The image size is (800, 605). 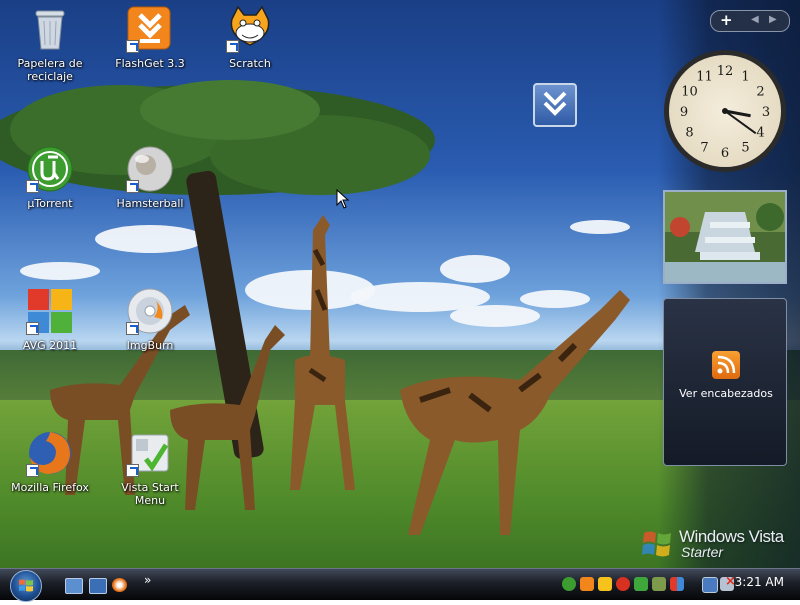 What do you see at coordinates (50, 70) in the screenshot?
I see `desktop-icon-label: Papelera de reciclaje` at bounding box center [50, 70].